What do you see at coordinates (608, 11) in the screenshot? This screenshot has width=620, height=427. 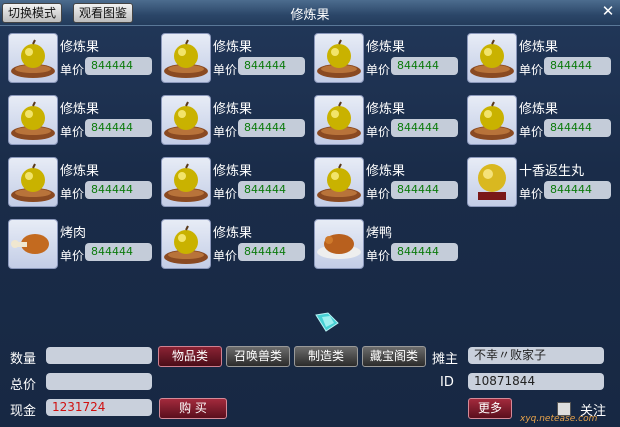 I see `close-icon: ✕` at bounding box center [608, 11].